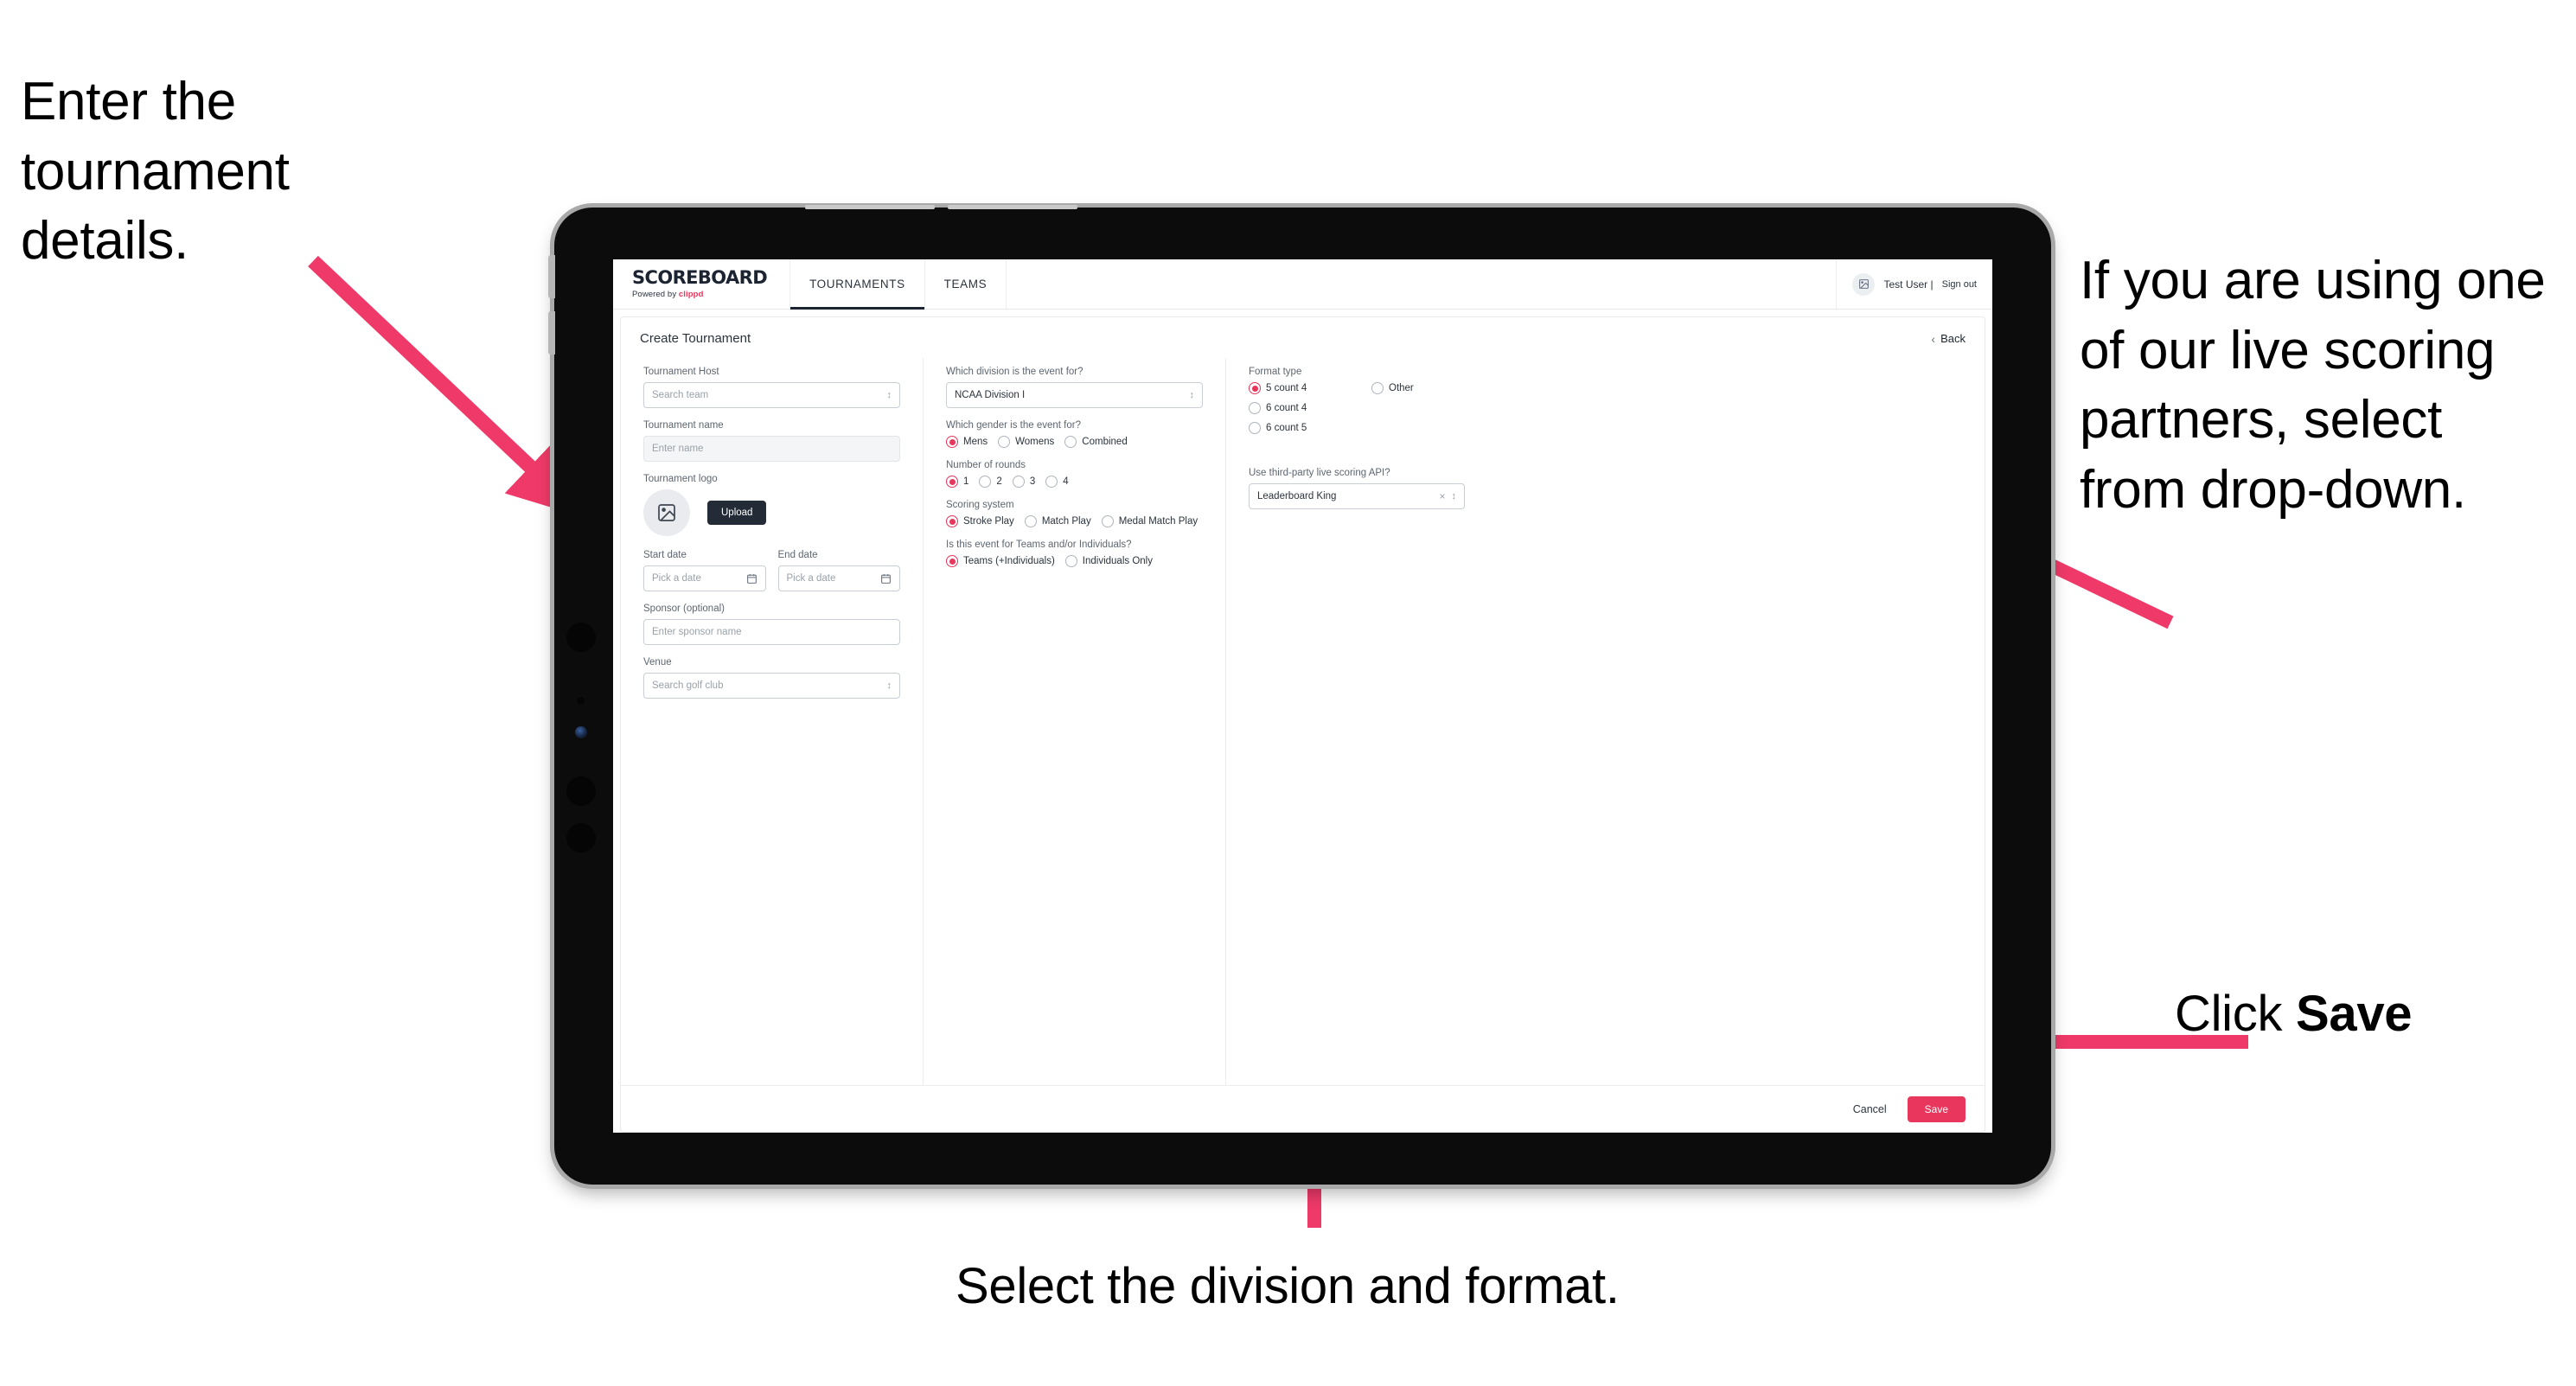 The width and height of the screenshot is (2576, 1386). I want to click on gender-option-mens: Mens, so click(967, 442).